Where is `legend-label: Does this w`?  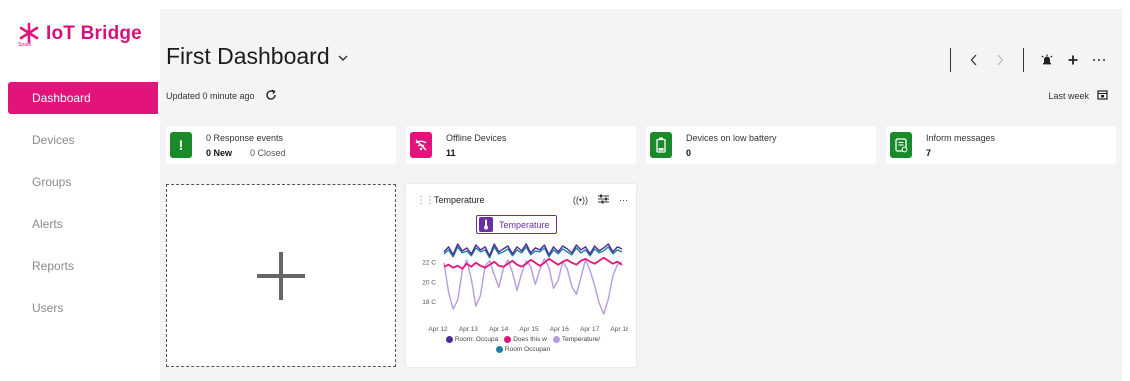
legend-label: Does this w is located at coordinates (530, 339).